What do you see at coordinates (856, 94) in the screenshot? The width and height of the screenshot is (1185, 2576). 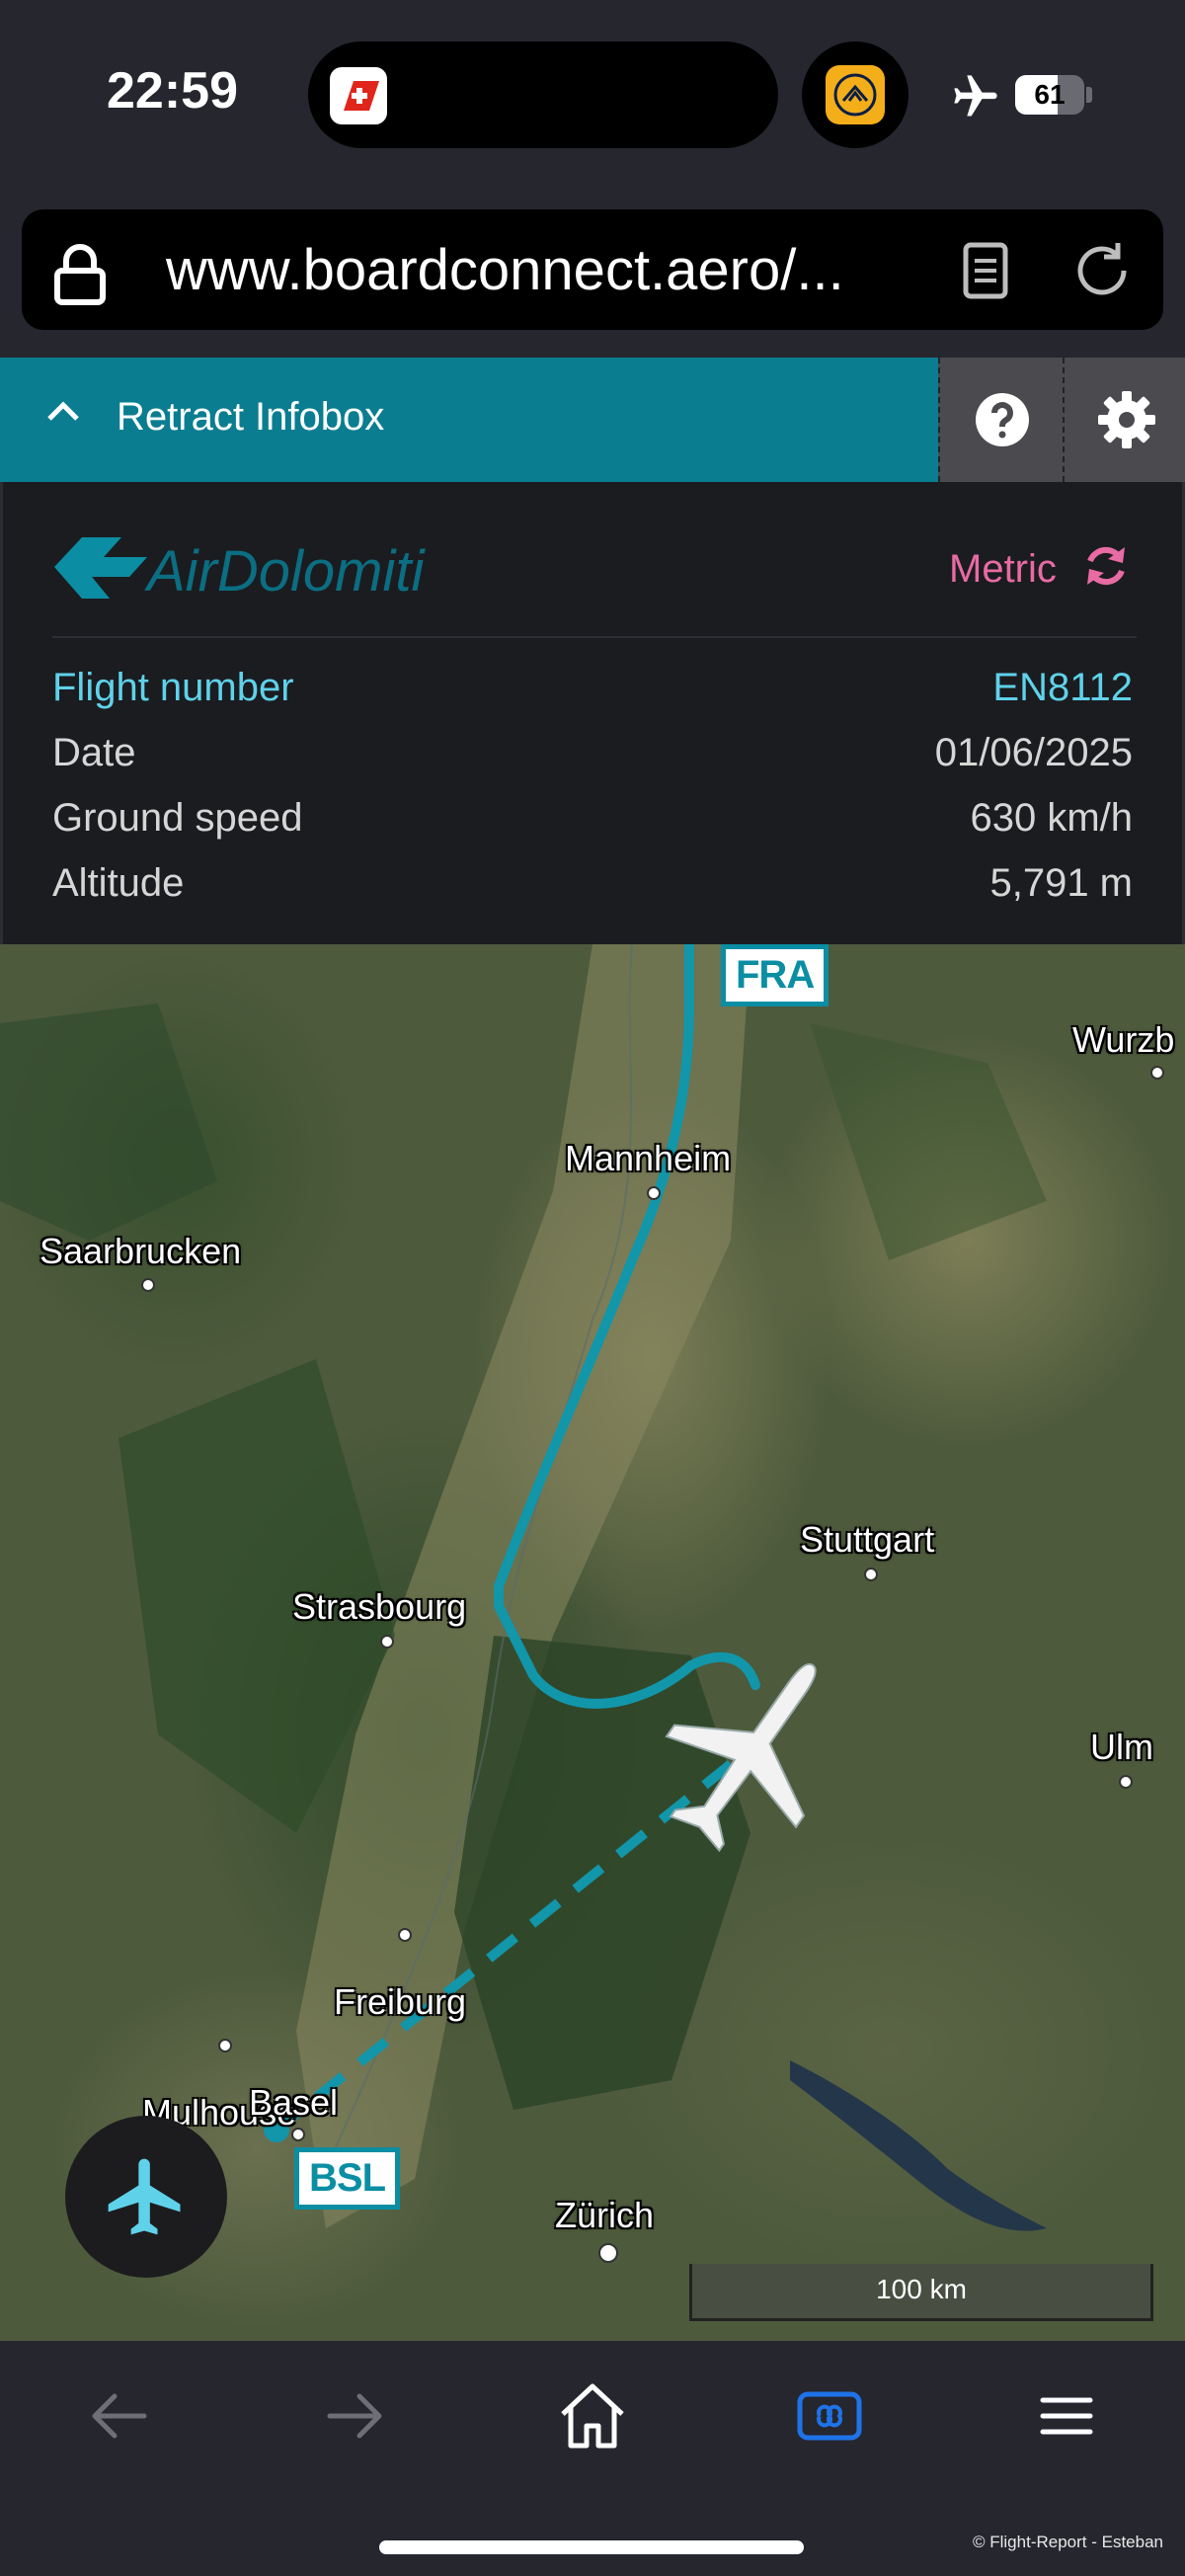 I see `lufthansa-app-icon` at bounding box center [856, 94].